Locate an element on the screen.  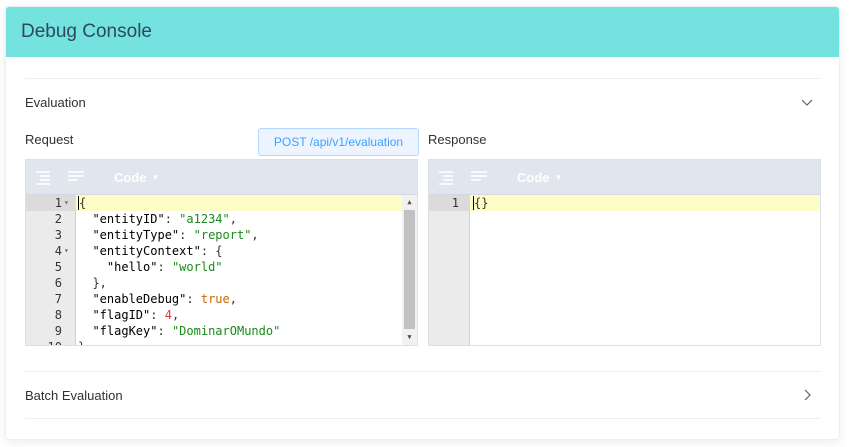
code-line: 2 "entityID": "a1234", is located at coordinates (221, 219).